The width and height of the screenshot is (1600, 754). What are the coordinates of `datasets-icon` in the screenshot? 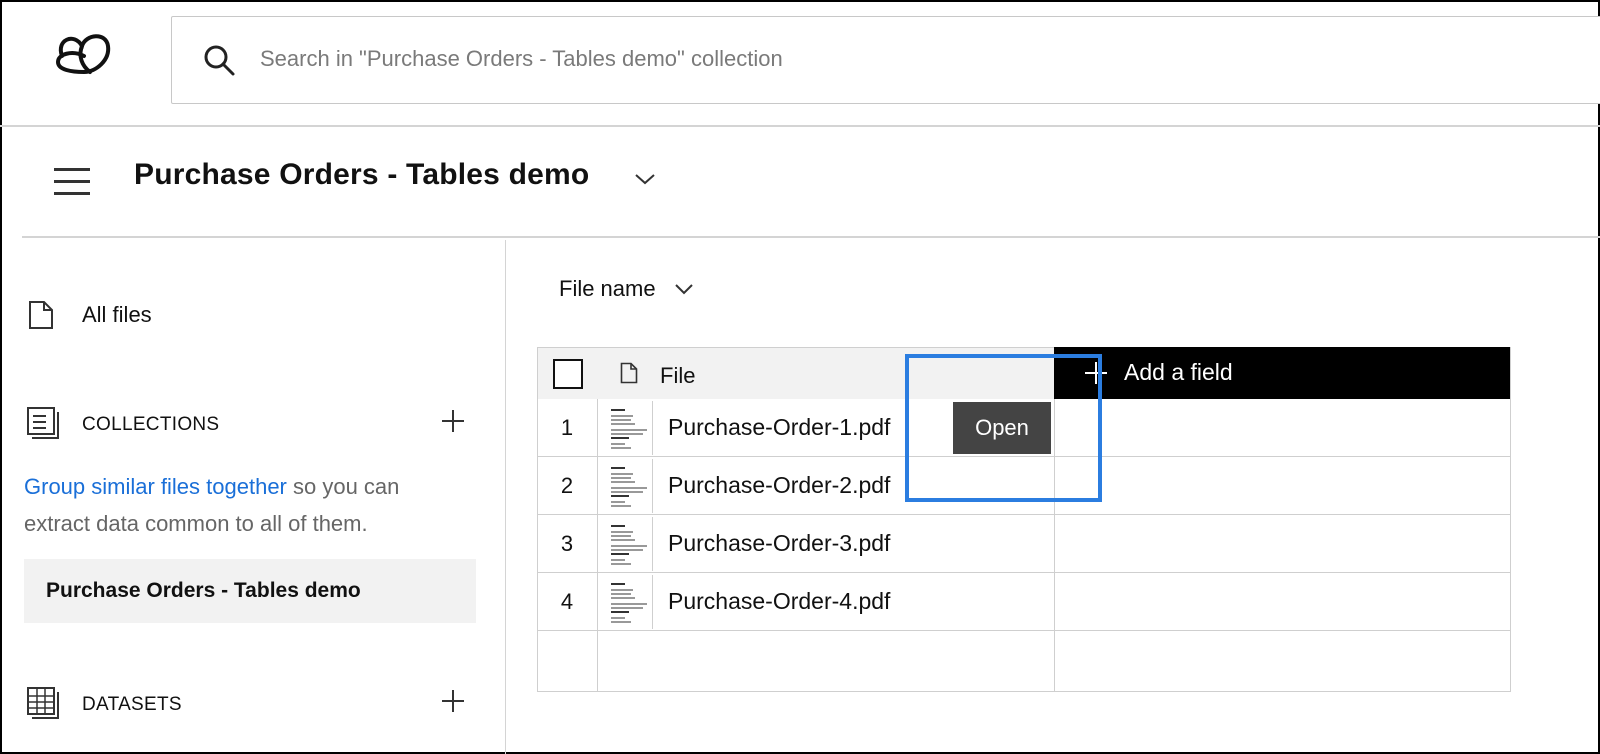 It's located at (43, 703).